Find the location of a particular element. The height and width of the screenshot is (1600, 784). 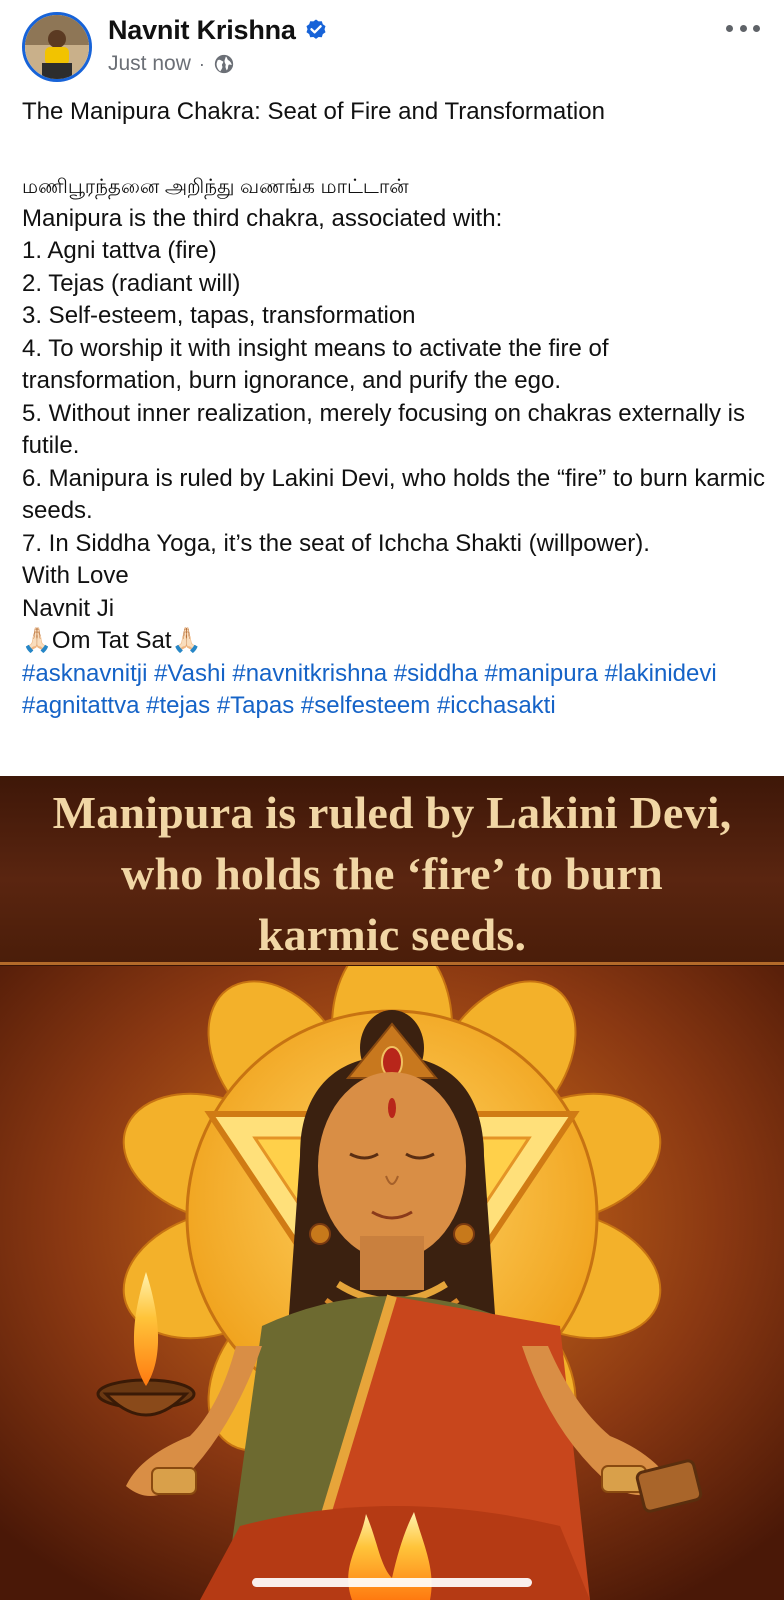

hashtag-link: #siddha is located at coordinates (436, 673).